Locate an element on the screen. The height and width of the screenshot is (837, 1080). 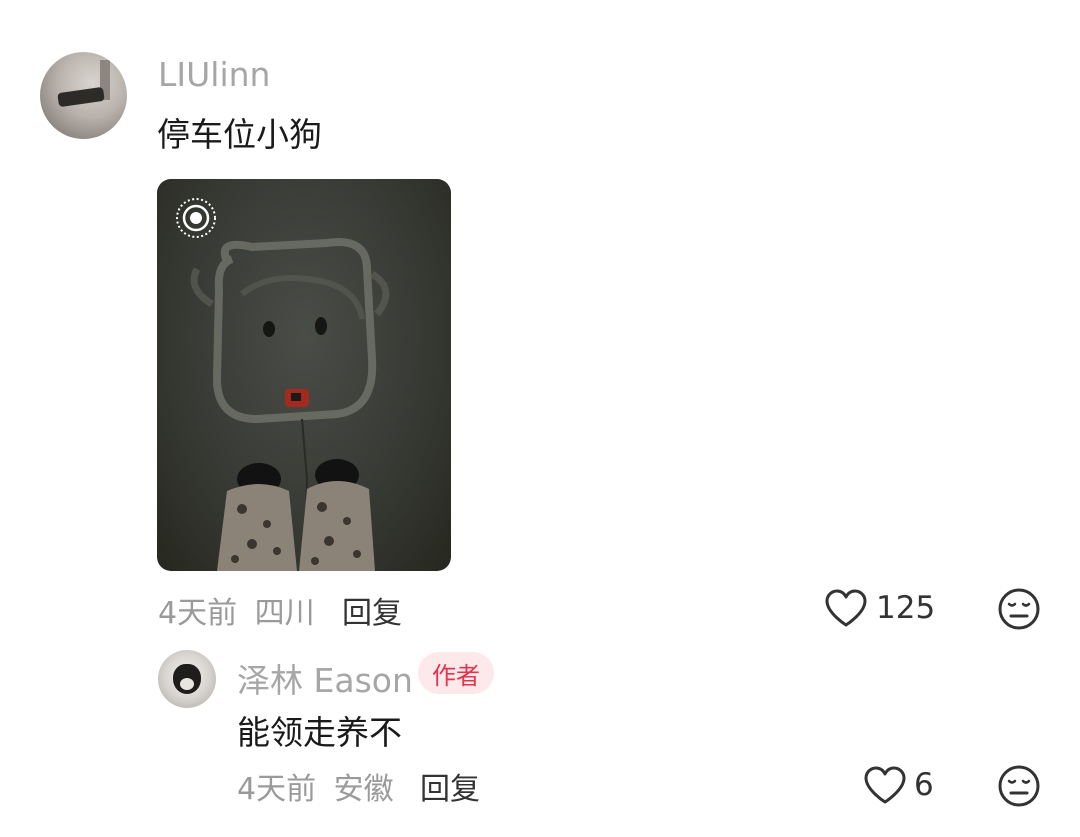
live-photo-icon is located at coordinates (196, 218).